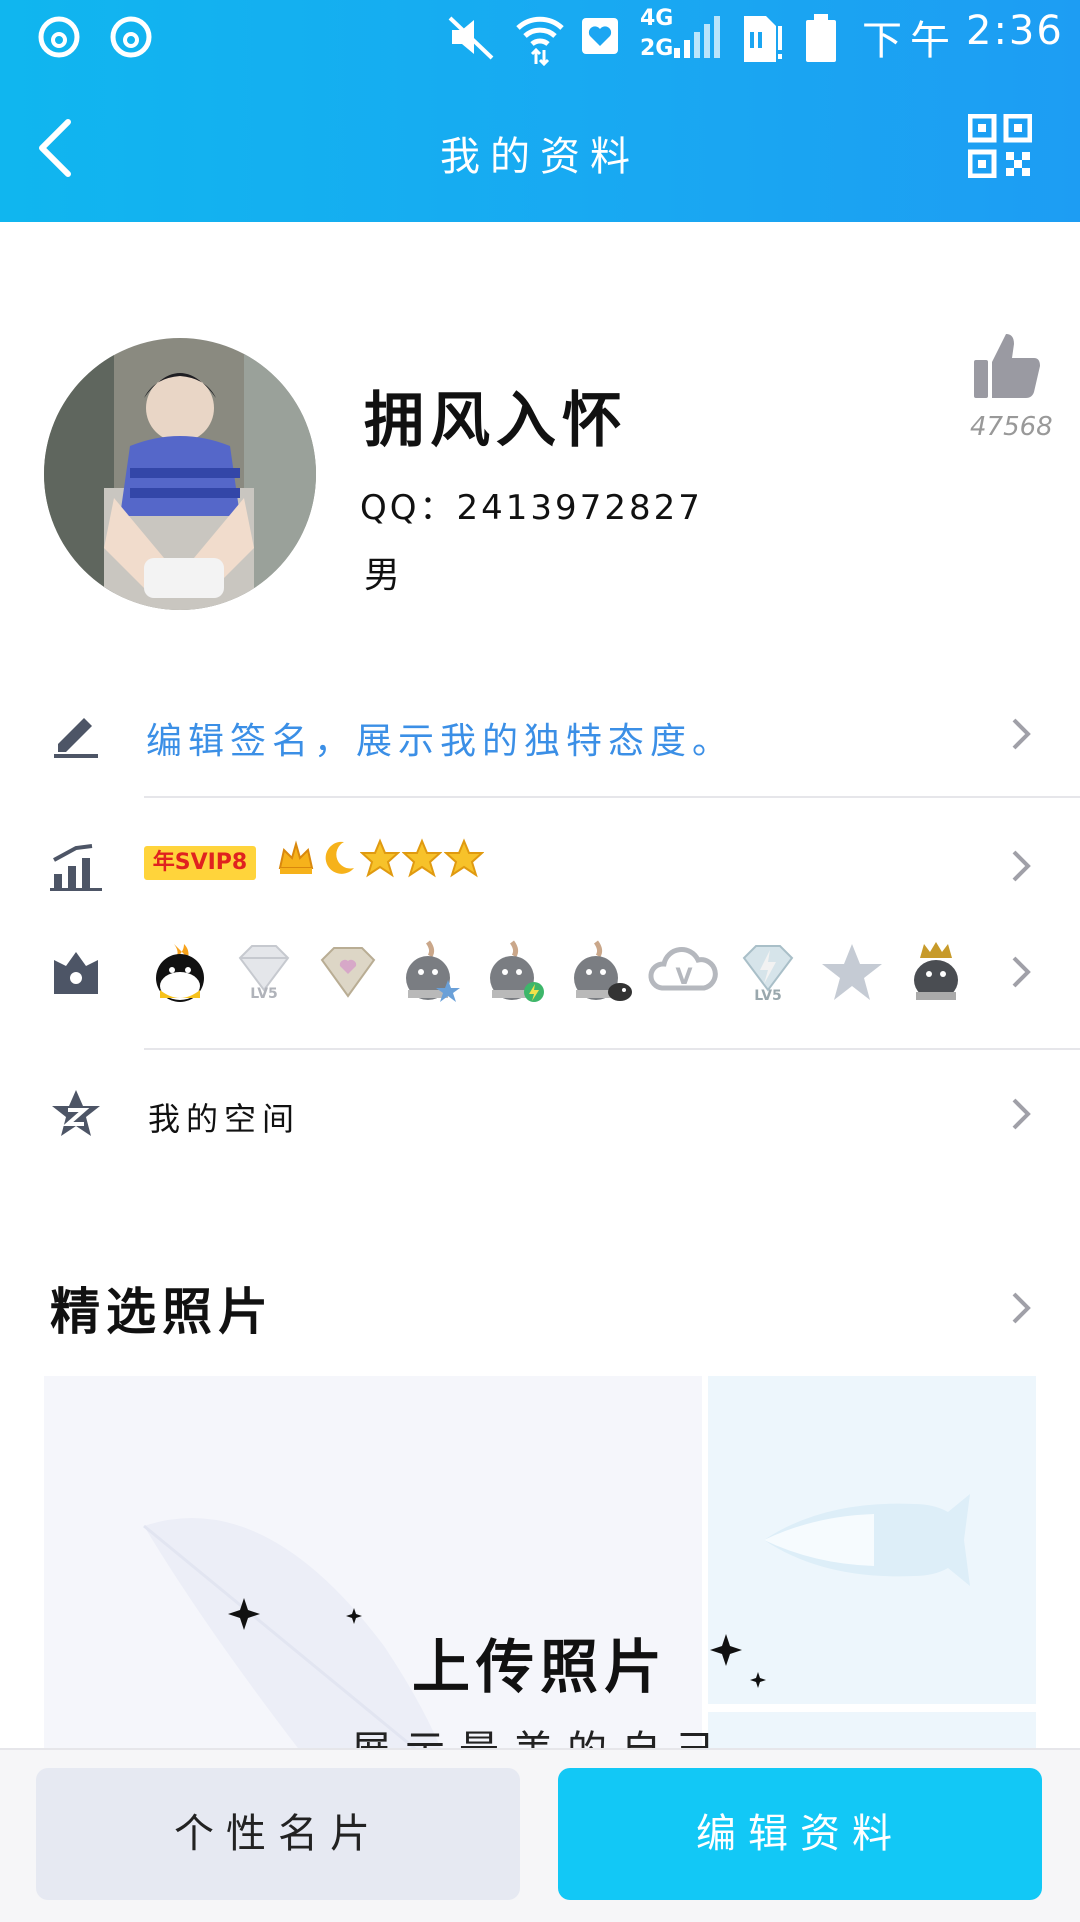 The image size is (1080, 1922). Describe the element at coordinates (471, 38) in the screenshot. I see `mute-icon` at that location.